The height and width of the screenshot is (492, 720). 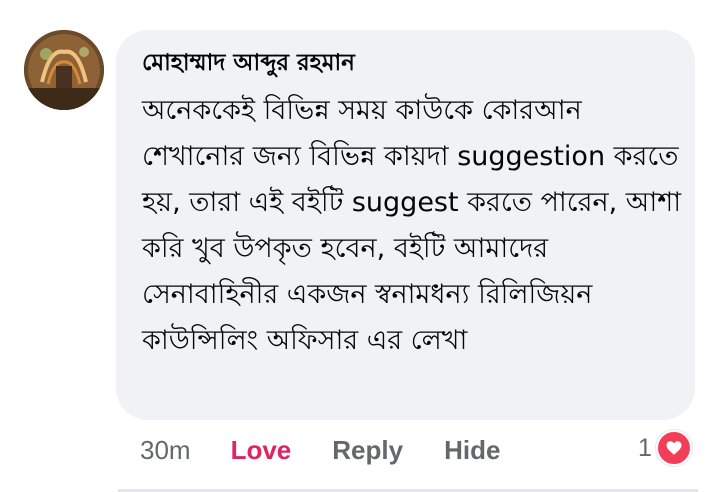 What do you see at coordinates (407, 63) in the screenshot?
I see `comment-author-name: মোহাম্মাদ আব্দুর রহমান` at bounding box center [407, 63].